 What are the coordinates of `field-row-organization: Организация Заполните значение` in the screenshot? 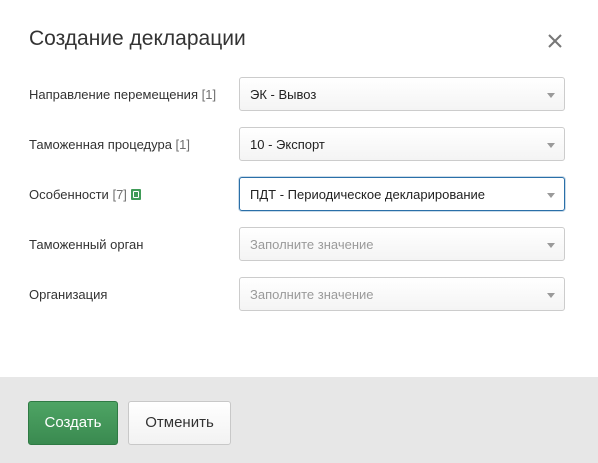 It's located at (299, 294).